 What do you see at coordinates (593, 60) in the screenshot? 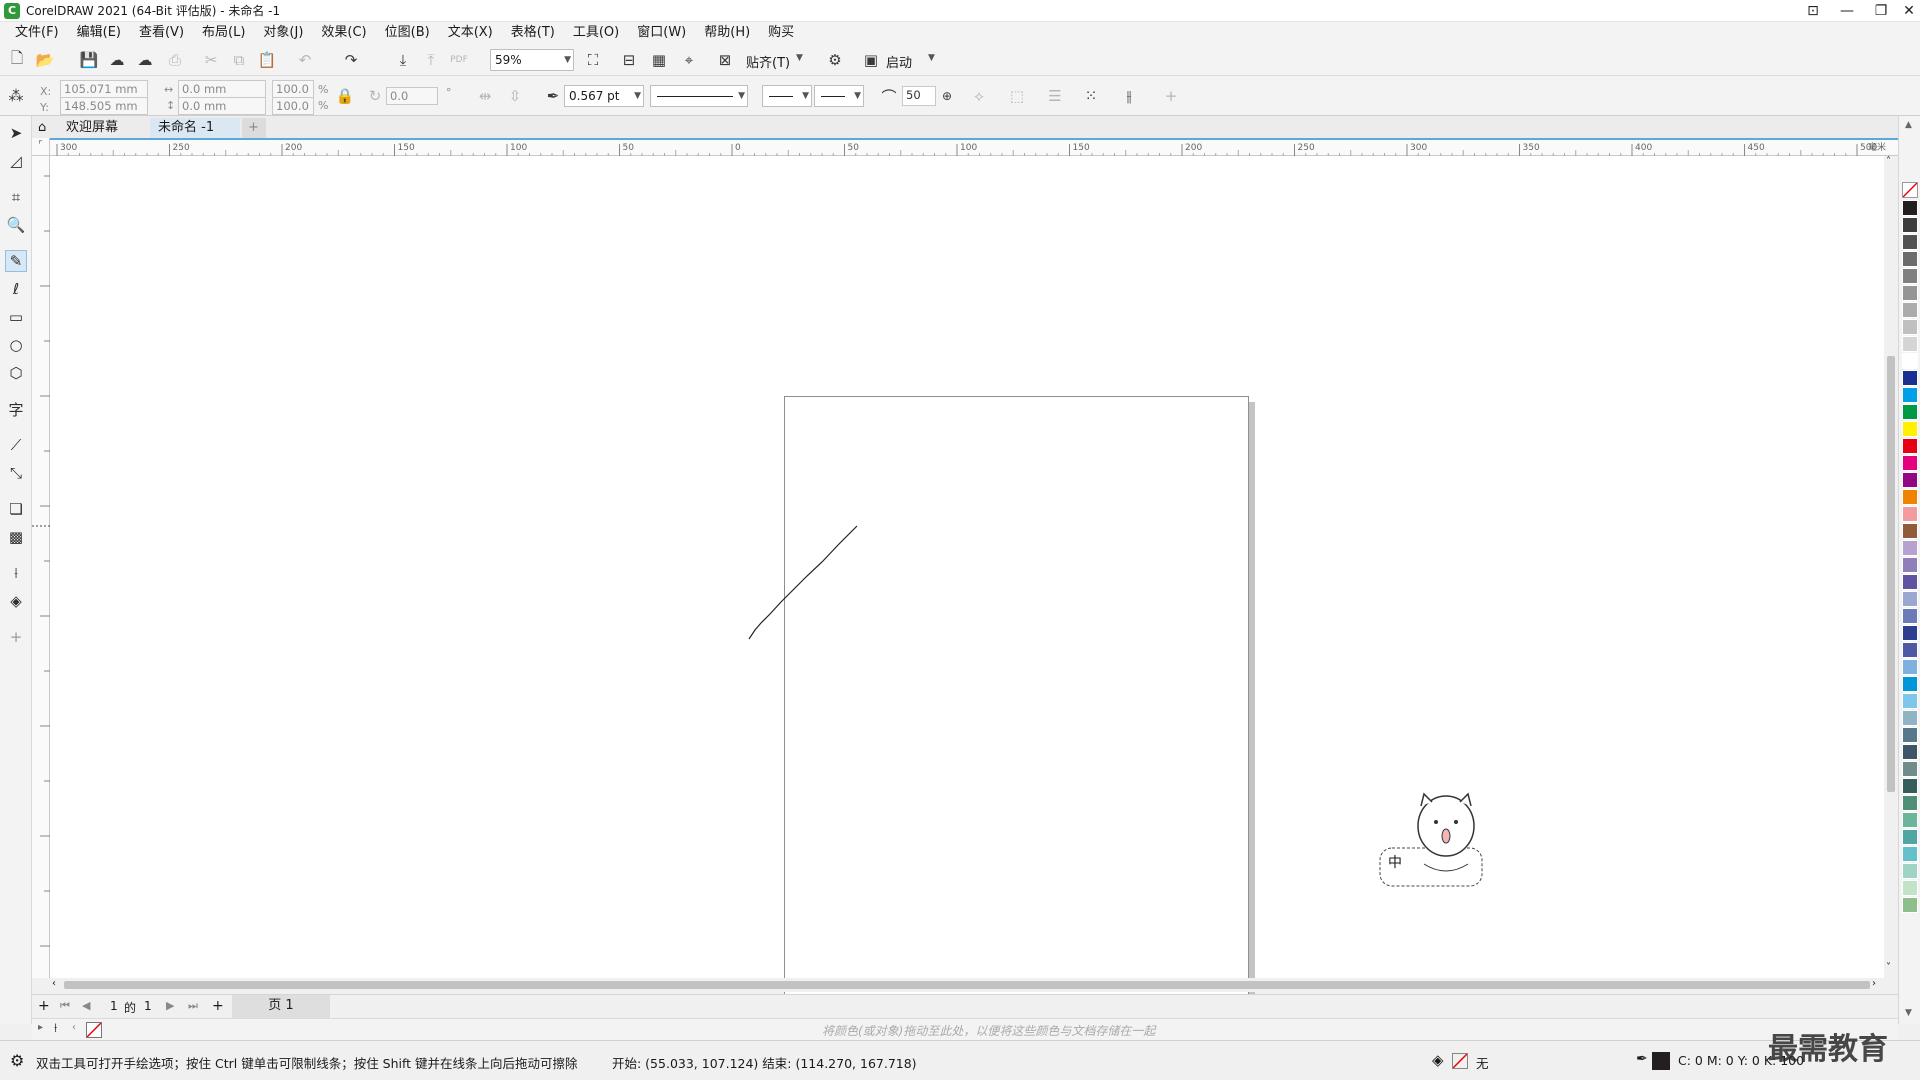
I see `full-screen-preview-icon: ⛶` at bounding box center [593, 60].